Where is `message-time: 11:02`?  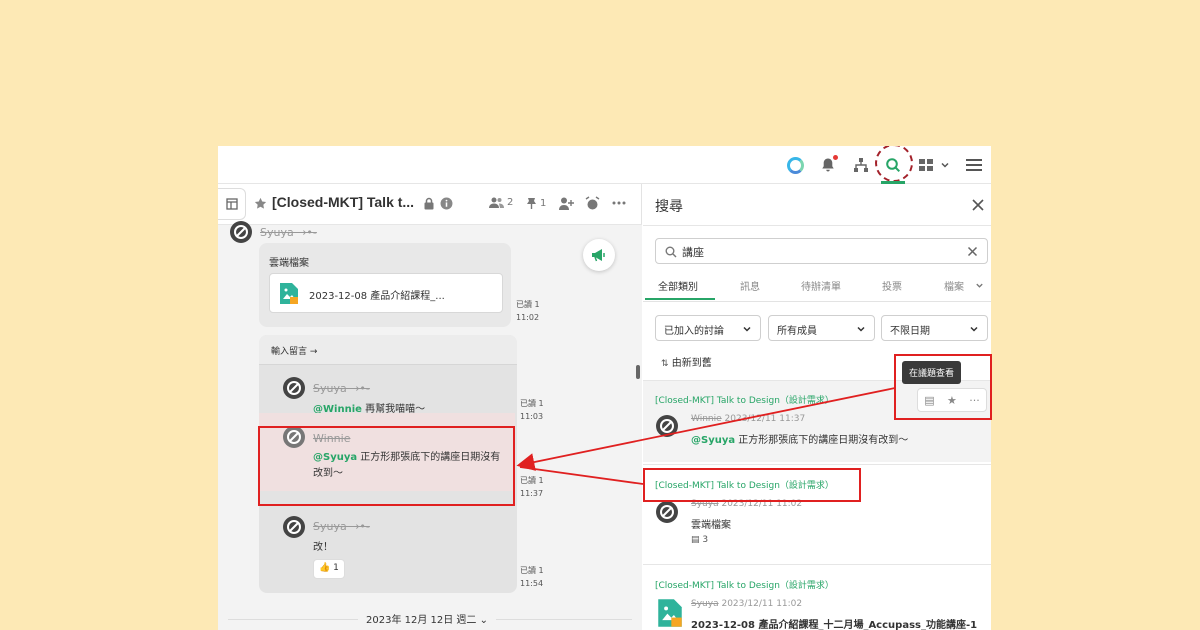 message-time: 11:02 is located at coordinates (528, 317).